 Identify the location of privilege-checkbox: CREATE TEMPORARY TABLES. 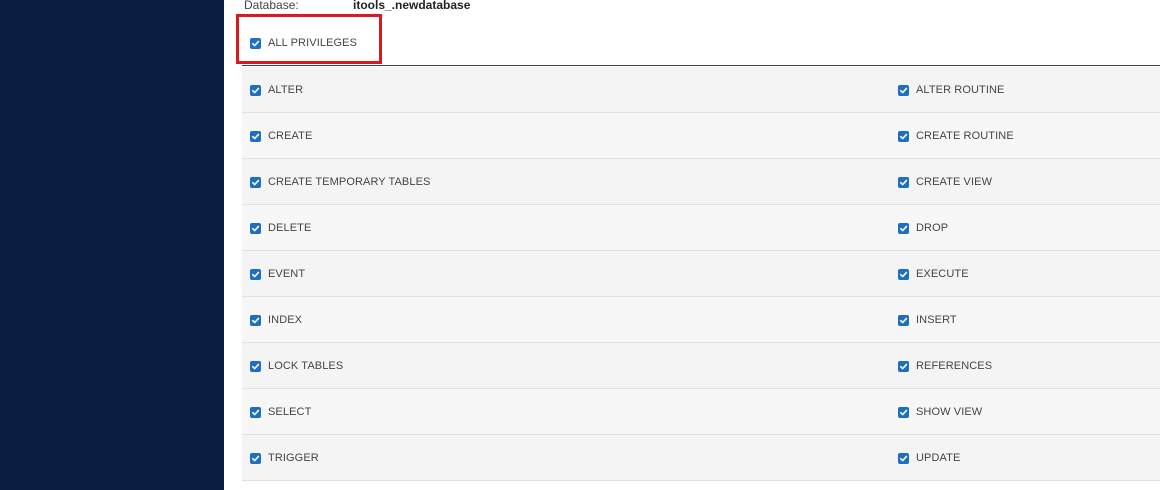
(340, 182).